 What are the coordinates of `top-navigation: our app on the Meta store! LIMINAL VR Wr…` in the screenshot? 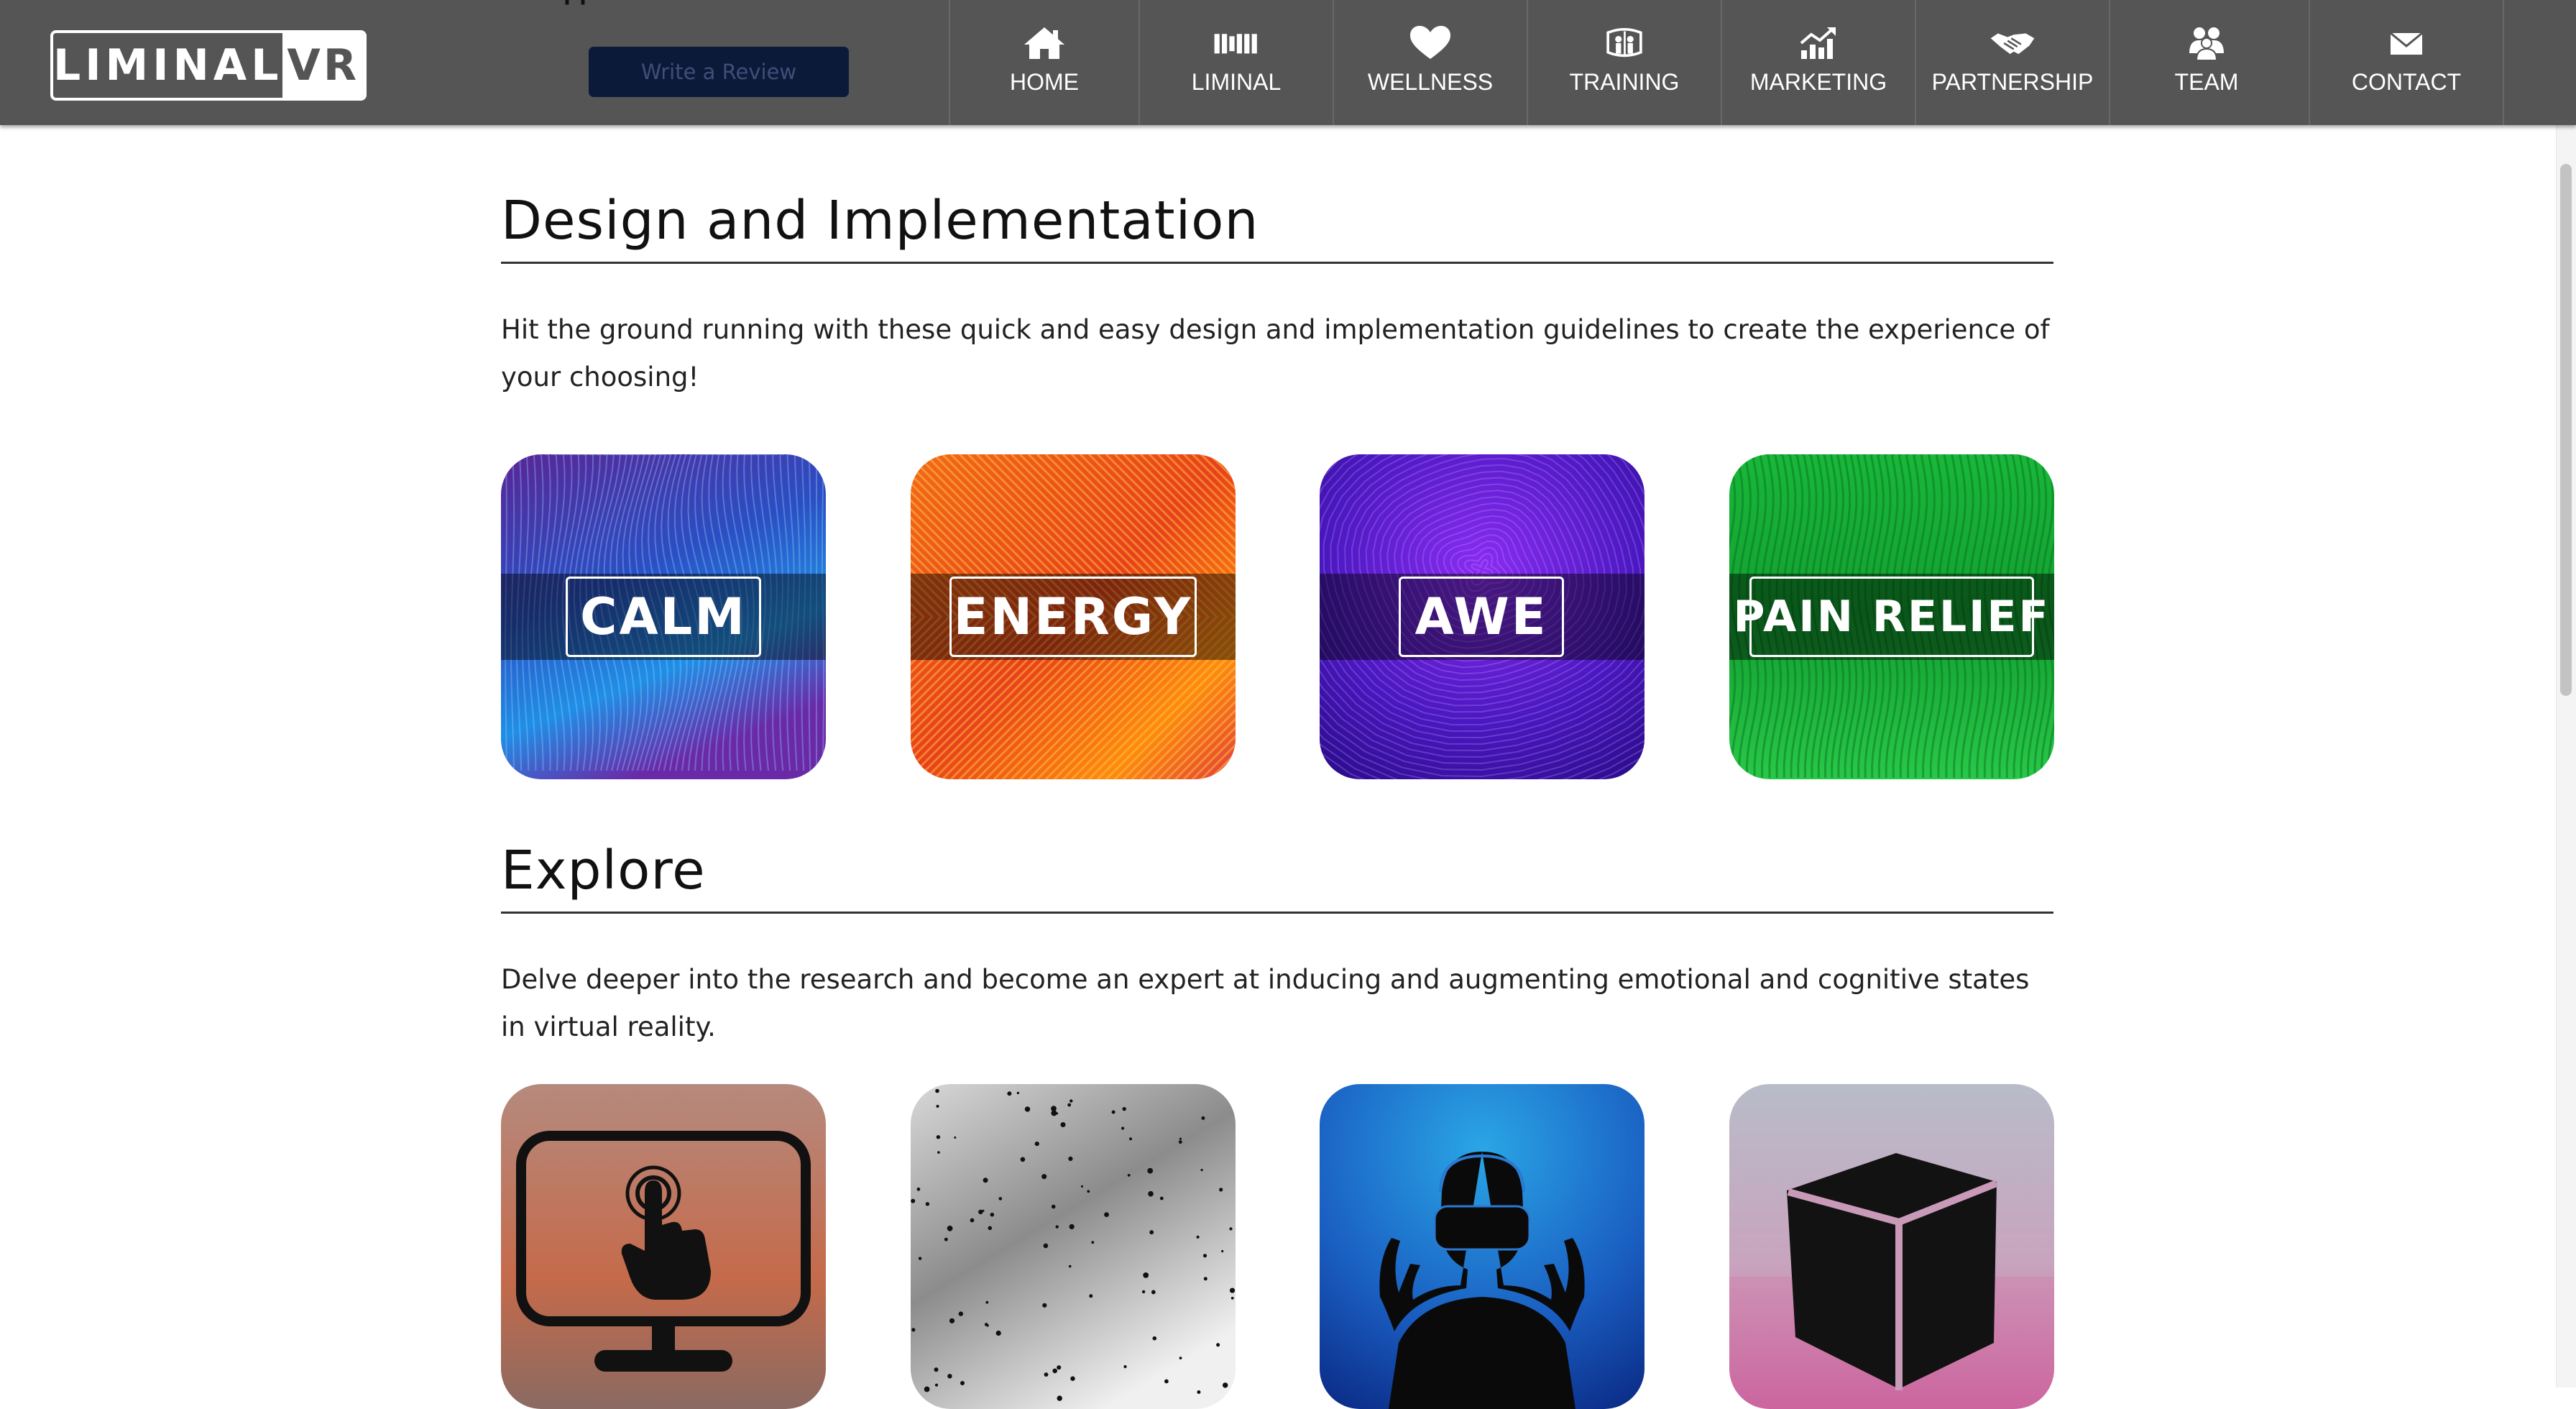 It's located at (1288, 62).